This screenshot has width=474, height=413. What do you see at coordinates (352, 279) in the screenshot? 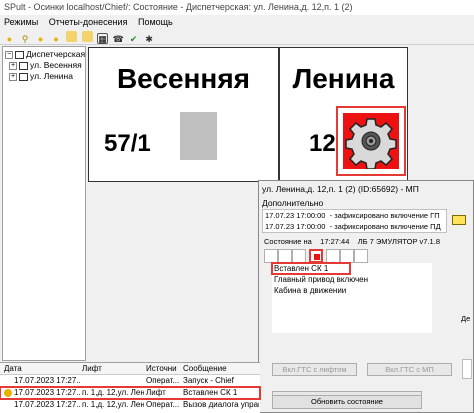
I see `list-item: Главный привод включен` at bounding box center [352, 279].